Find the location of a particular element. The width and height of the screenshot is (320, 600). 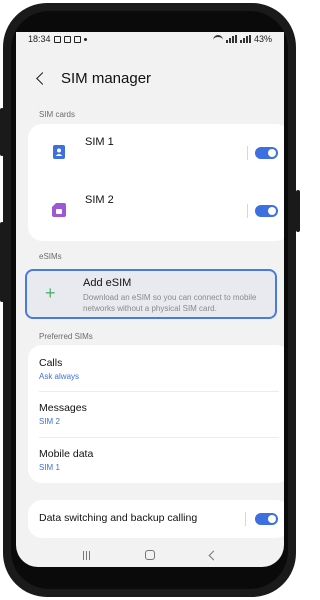

preferred-mobile-data-row: Mobile data SIM 1 is located at coordinates (156, 460).